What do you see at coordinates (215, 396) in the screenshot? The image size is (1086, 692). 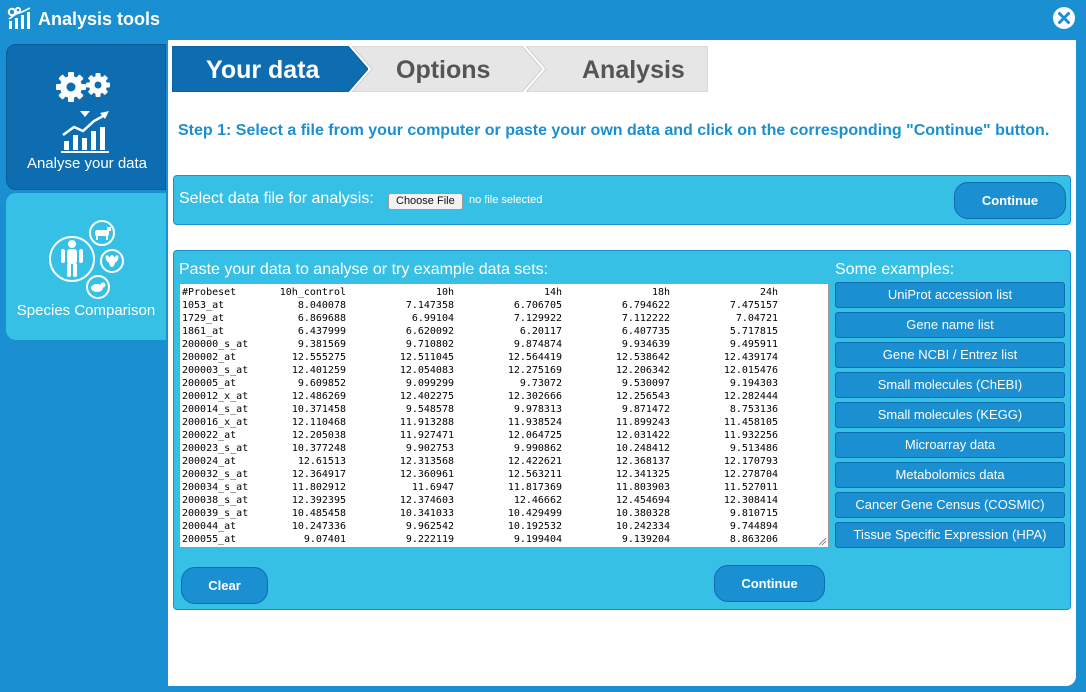 I see `probeset-cell: 200012_x_at` at bounding box center [215, 396].